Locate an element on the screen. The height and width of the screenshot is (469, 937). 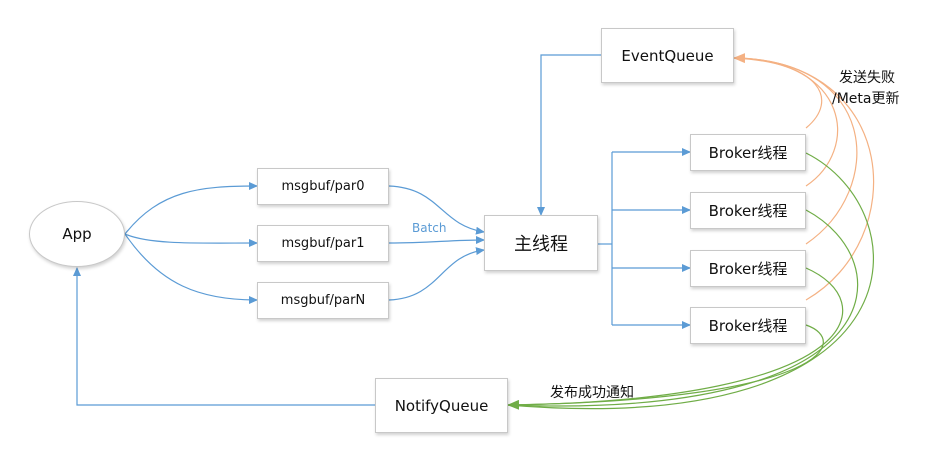
edge-app-bufN is located at coordinates (191, 268).